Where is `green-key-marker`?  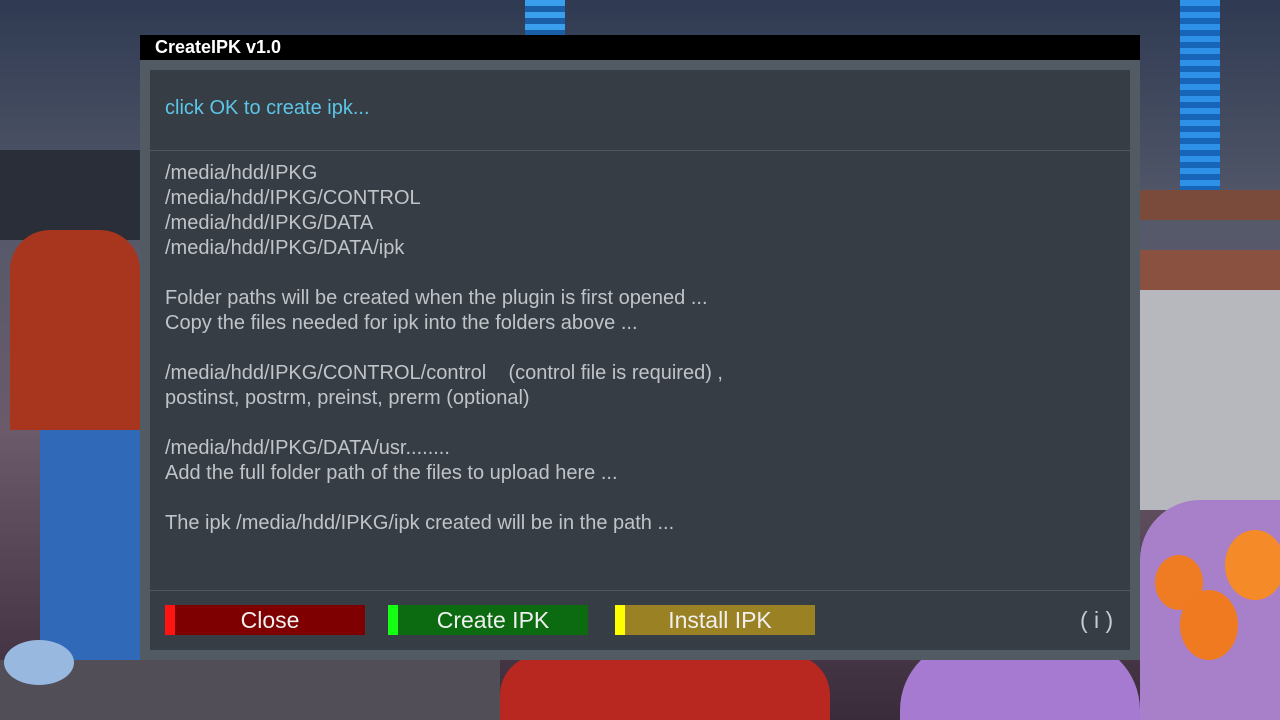 green-key-marker is located at coordinates (393, 620).